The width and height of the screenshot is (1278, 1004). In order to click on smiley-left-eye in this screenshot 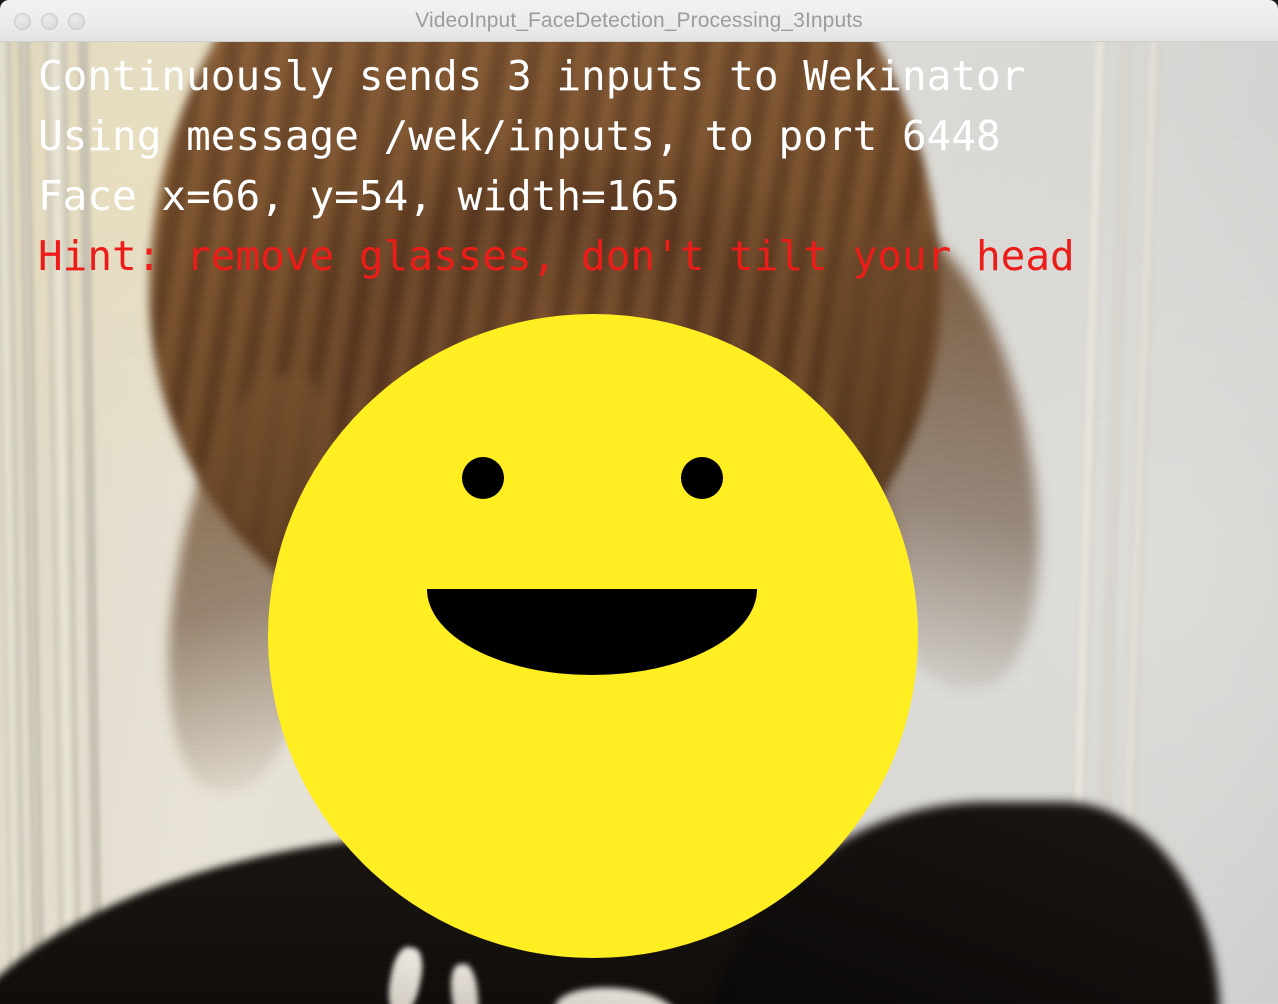, I will do `click(483, 478)`.